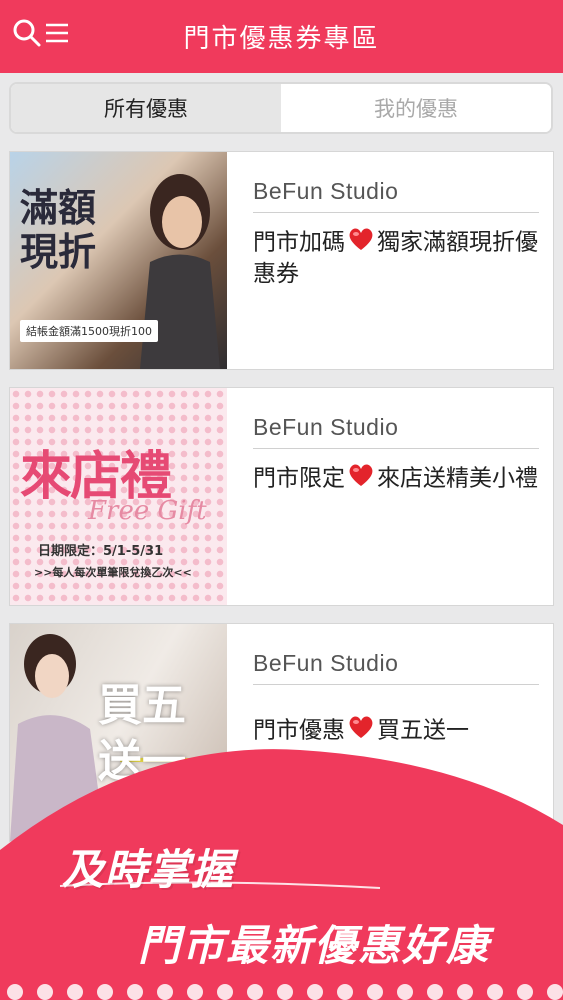  Describe the element at coordinates (457, 478) in the screenshot. I see `desc-suffix: 來店送精美小禮` at that location.